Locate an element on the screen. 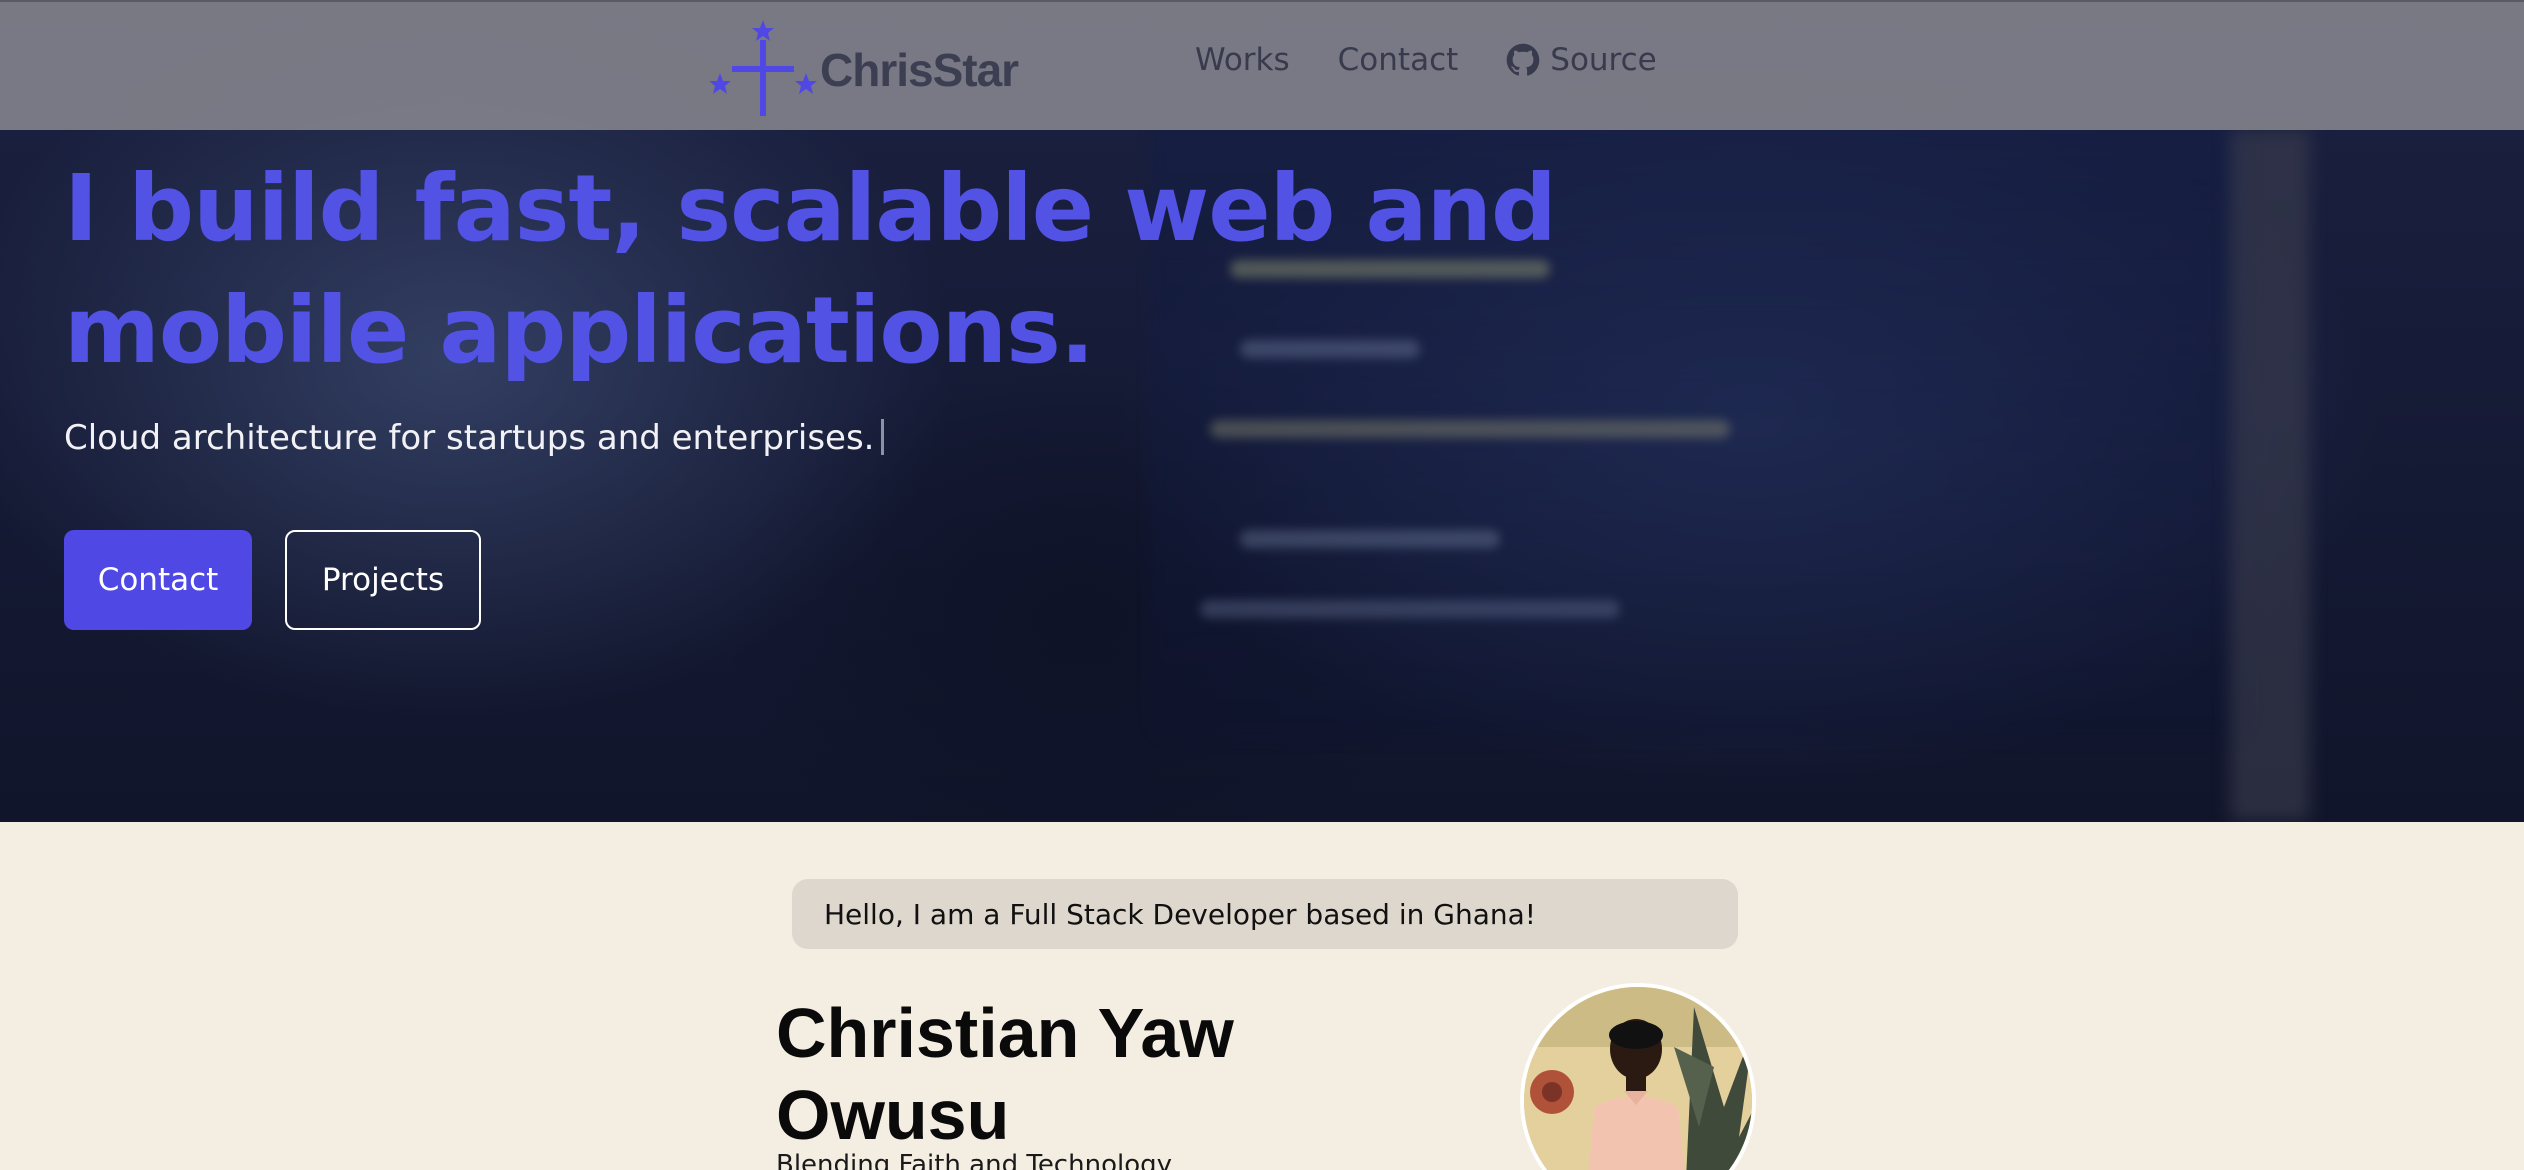 The width and height of the screenshot is (2524, 1170). nav-source-link: Source is located at coordinates (1581, 60).